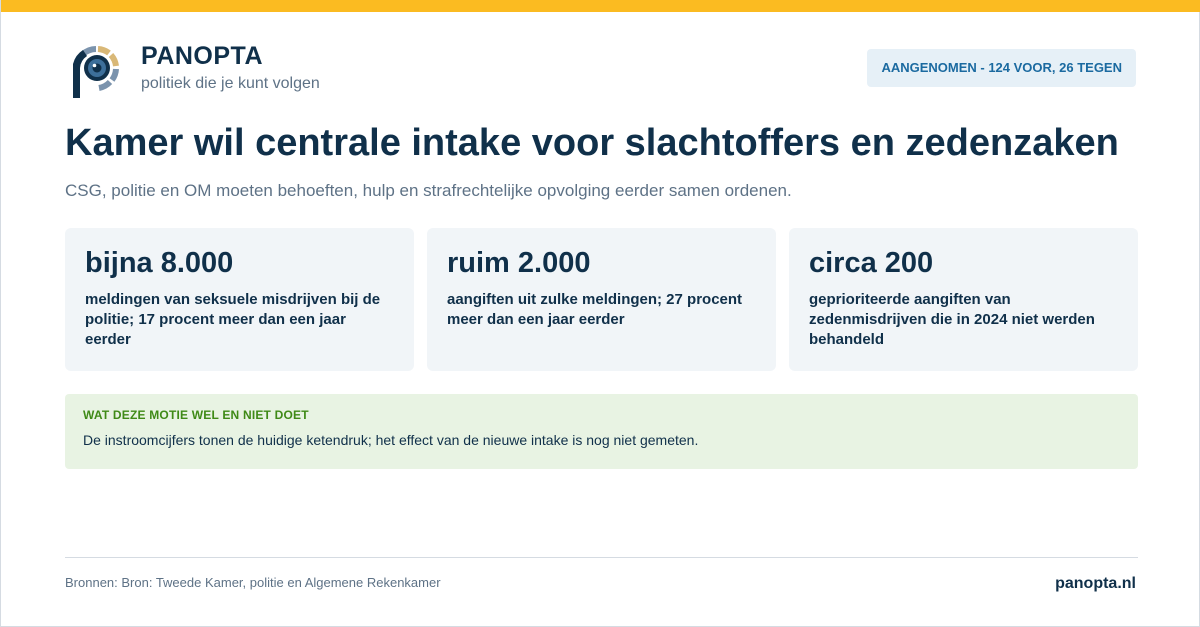 The image size is (1200, 627). What do you see at coordinates (159, 263) in the screenshot?
I see `stat-value: bijna 8.000` at bounding box center [159, 263].